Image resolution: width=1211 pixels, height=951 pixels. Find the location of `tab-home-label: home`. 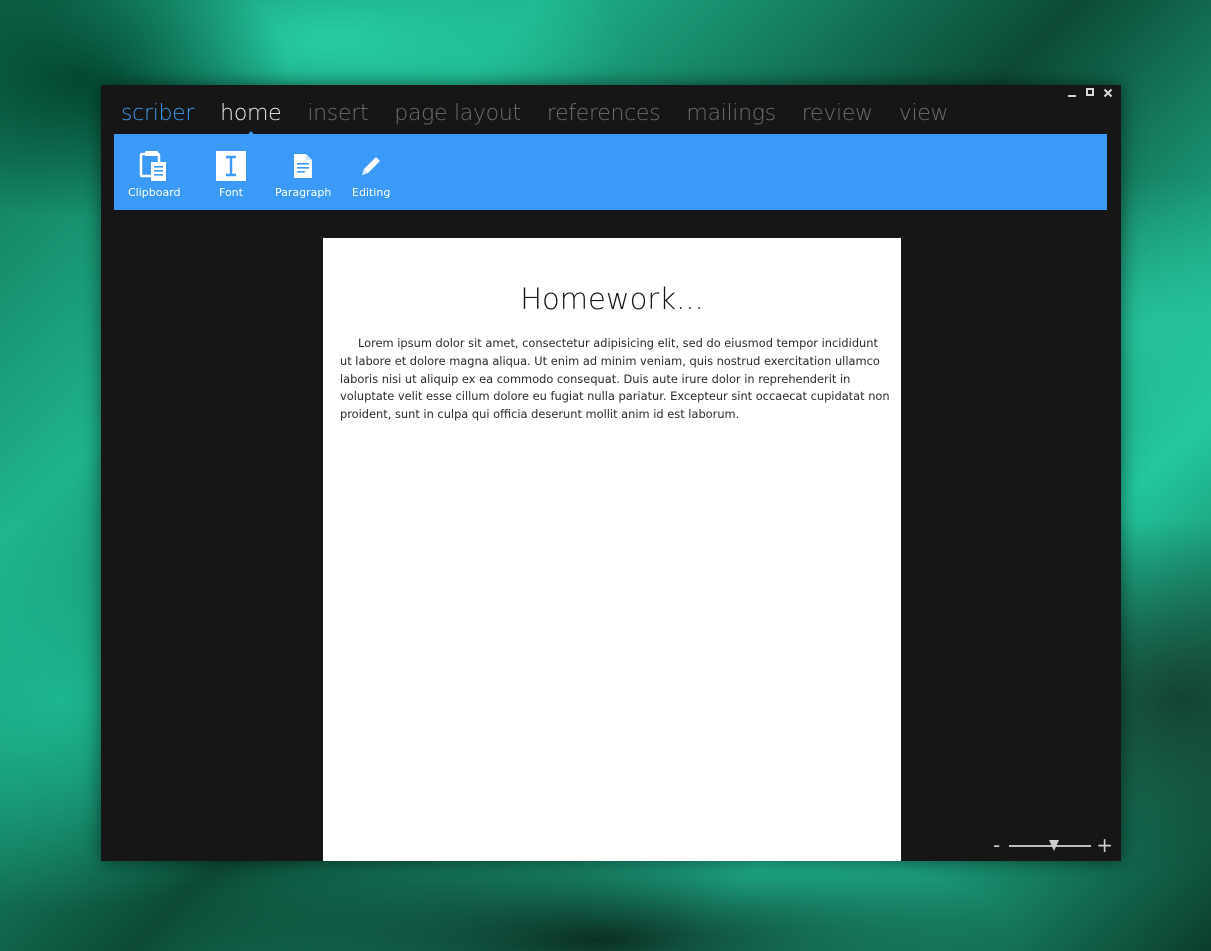

tab-home-label: home is located at coordinates (251, 113).